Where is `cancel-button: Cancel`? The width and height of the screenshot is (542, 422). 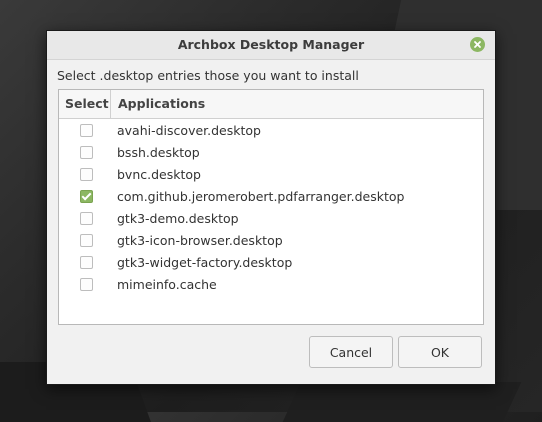
cancel-button: Cancel is located at coordinates (351, 352).